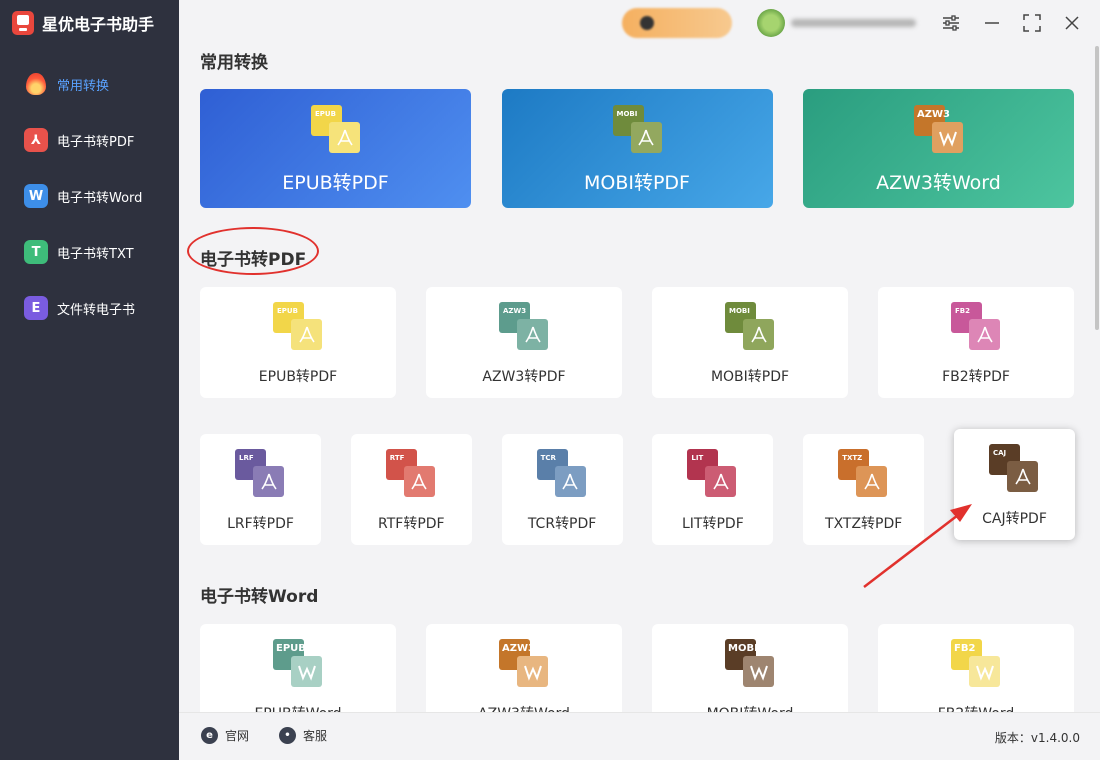 Image resolution: width=1100 pixels, height=760 pixels. I want to click on close-icon, so click(1072, 23).